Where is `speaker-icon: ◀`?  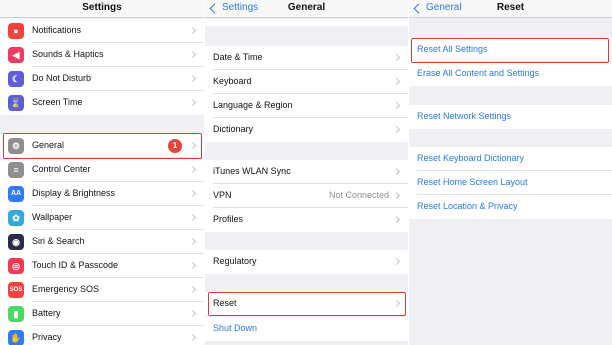
speaker-icon: ◀ is located at coordinates (16, 55).